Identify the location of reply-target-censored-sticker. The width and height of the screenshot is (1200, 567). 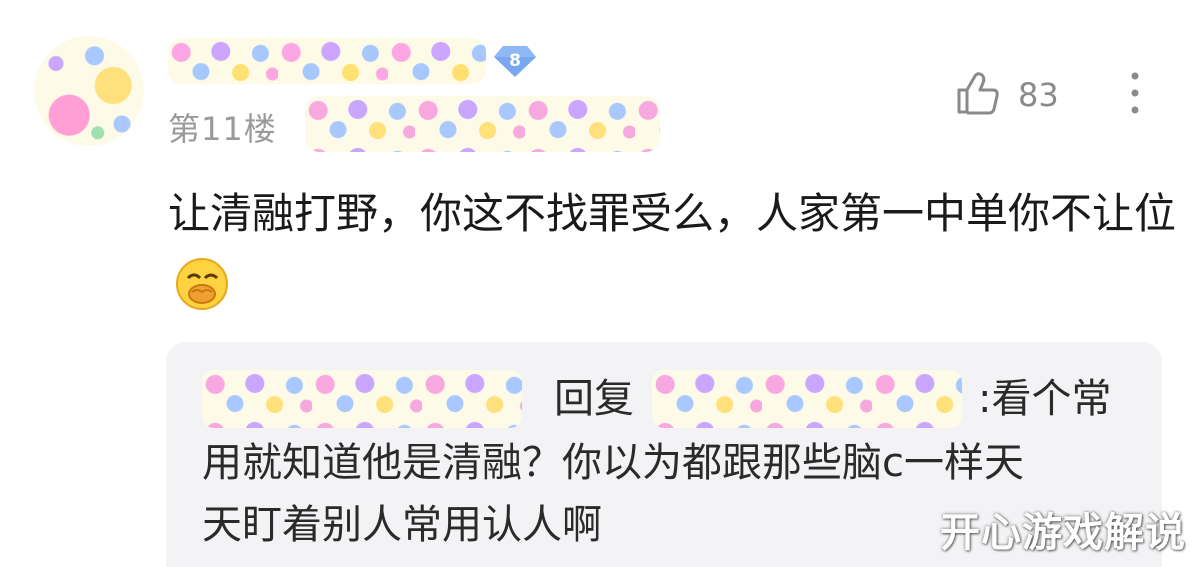
(807, 399).